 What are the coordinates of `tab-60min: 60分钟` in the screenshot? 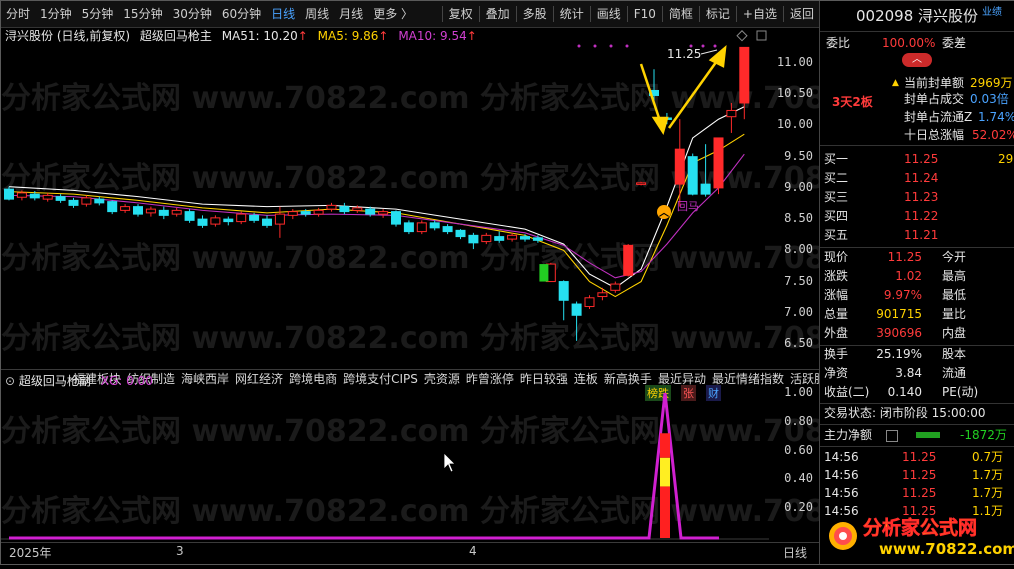 It's located at (241, 14).